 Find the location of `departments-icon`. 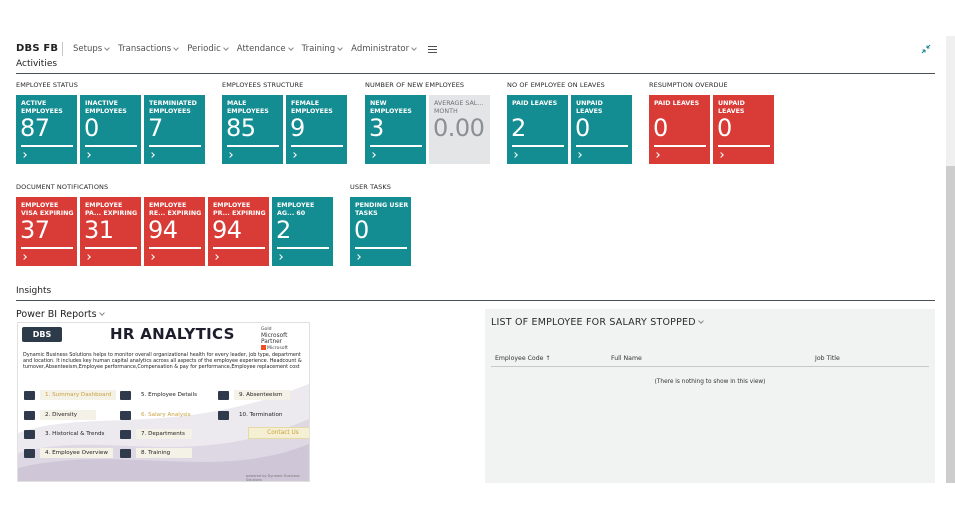

departments-icon is located at coordinates (125, 434).